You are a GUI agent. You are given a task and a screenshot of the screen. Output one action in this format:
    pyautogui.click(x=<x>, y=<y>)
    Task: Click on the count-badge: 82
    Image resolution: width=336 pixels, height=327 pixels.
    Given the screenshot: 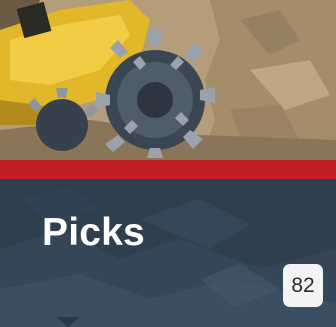 What is the action you would take?
    pyautogui.click(x=303, y=285)
    